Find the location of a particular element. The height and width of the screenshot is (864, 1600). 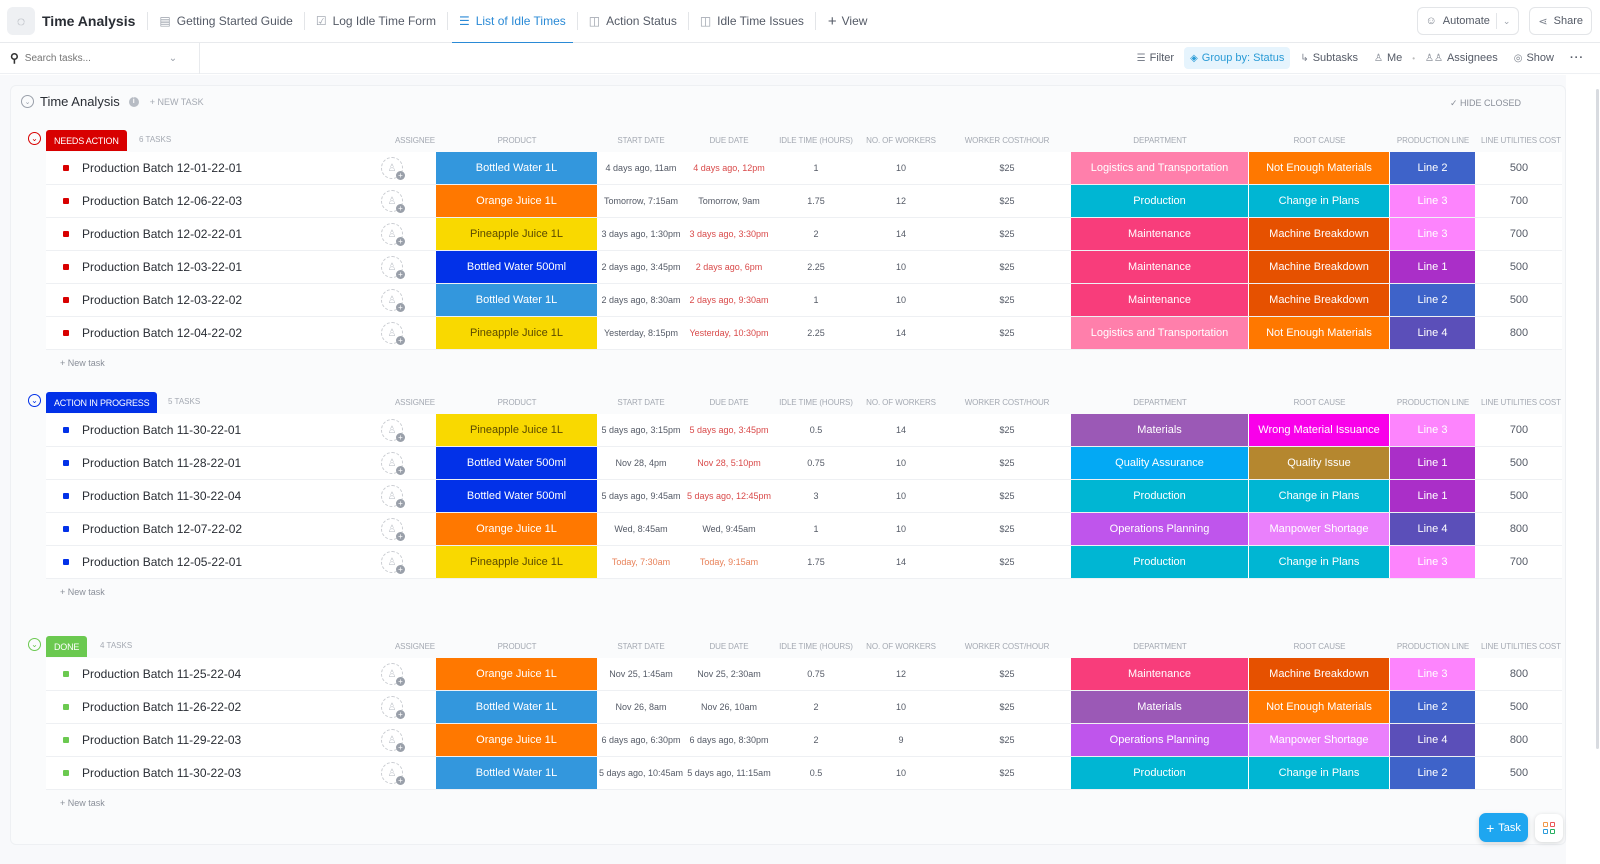

due-date-cell: 4 days ago, 12pm is located at coordinates (729, 168).